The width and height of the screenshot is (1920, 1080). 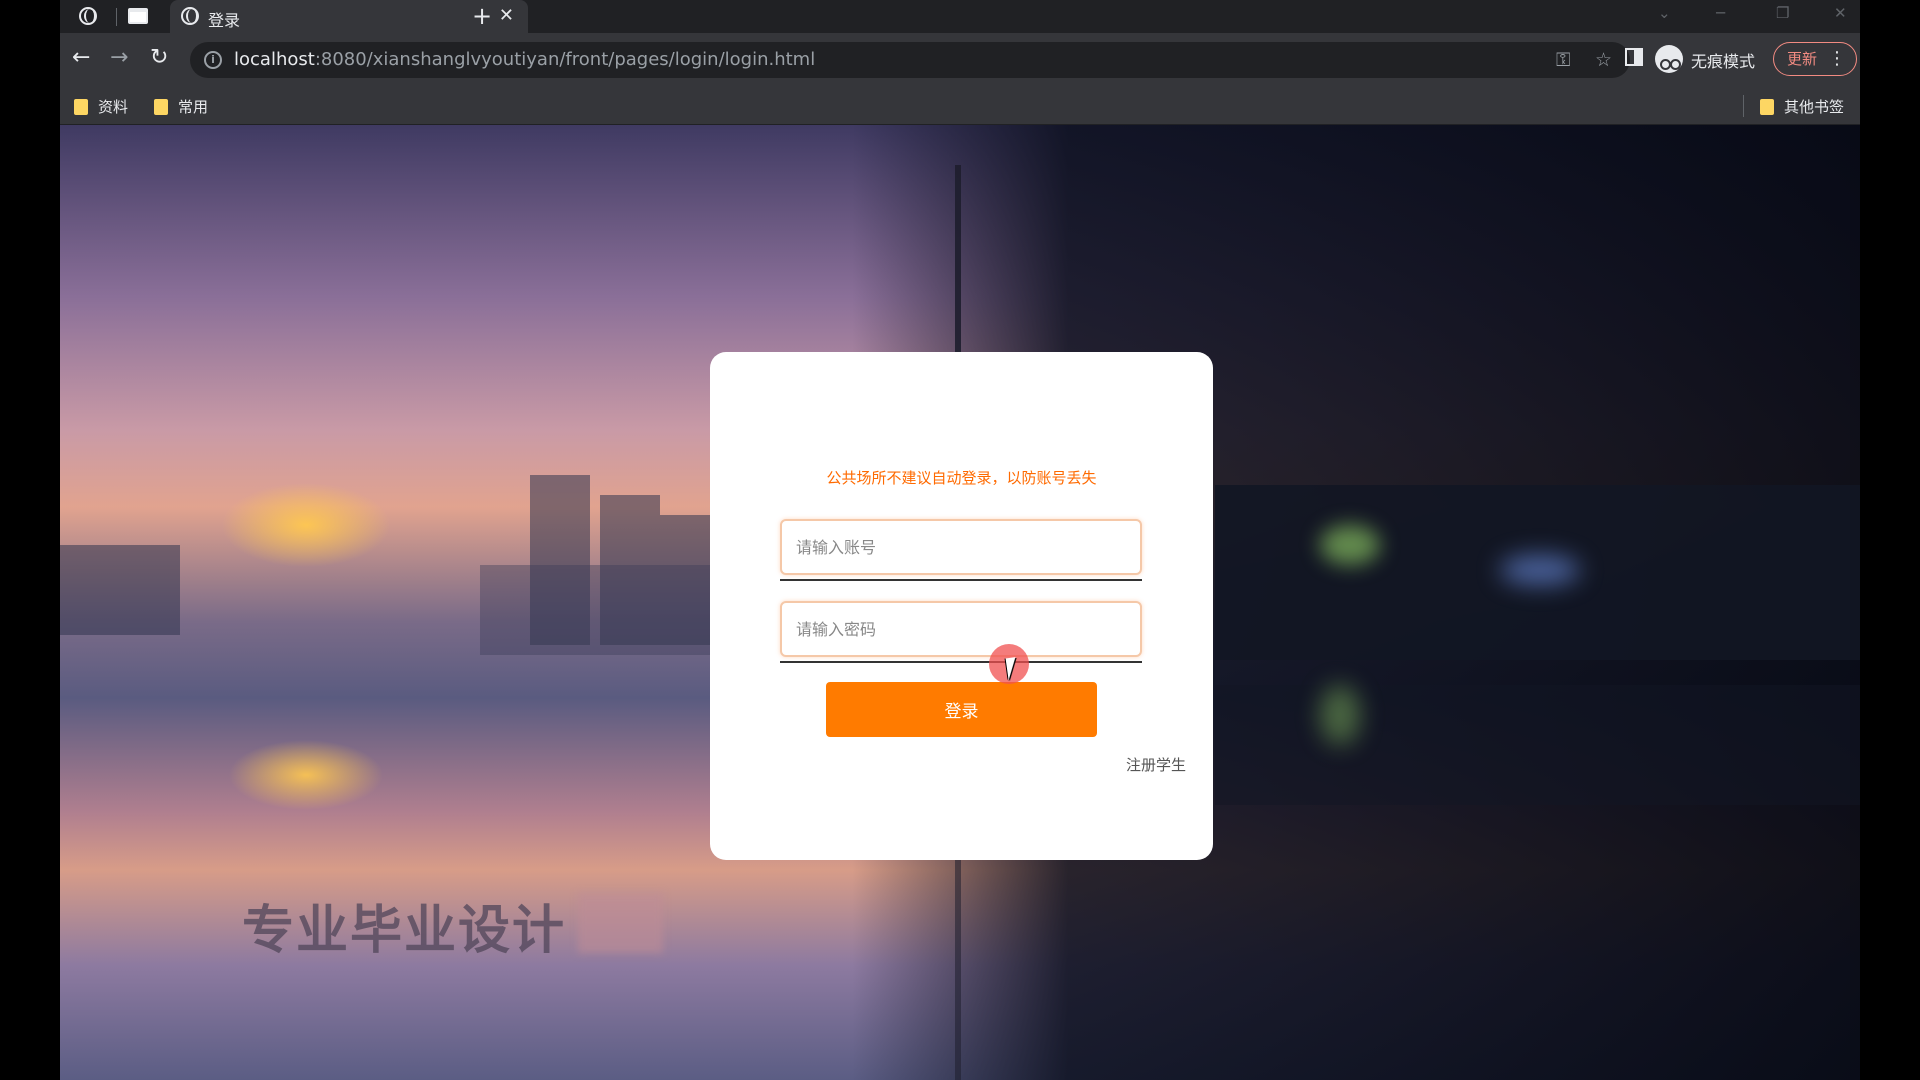 What do you see at coordinates (620, 923) in the screenshot?
I see `watermark-cover` at bounding box center [620, 923].